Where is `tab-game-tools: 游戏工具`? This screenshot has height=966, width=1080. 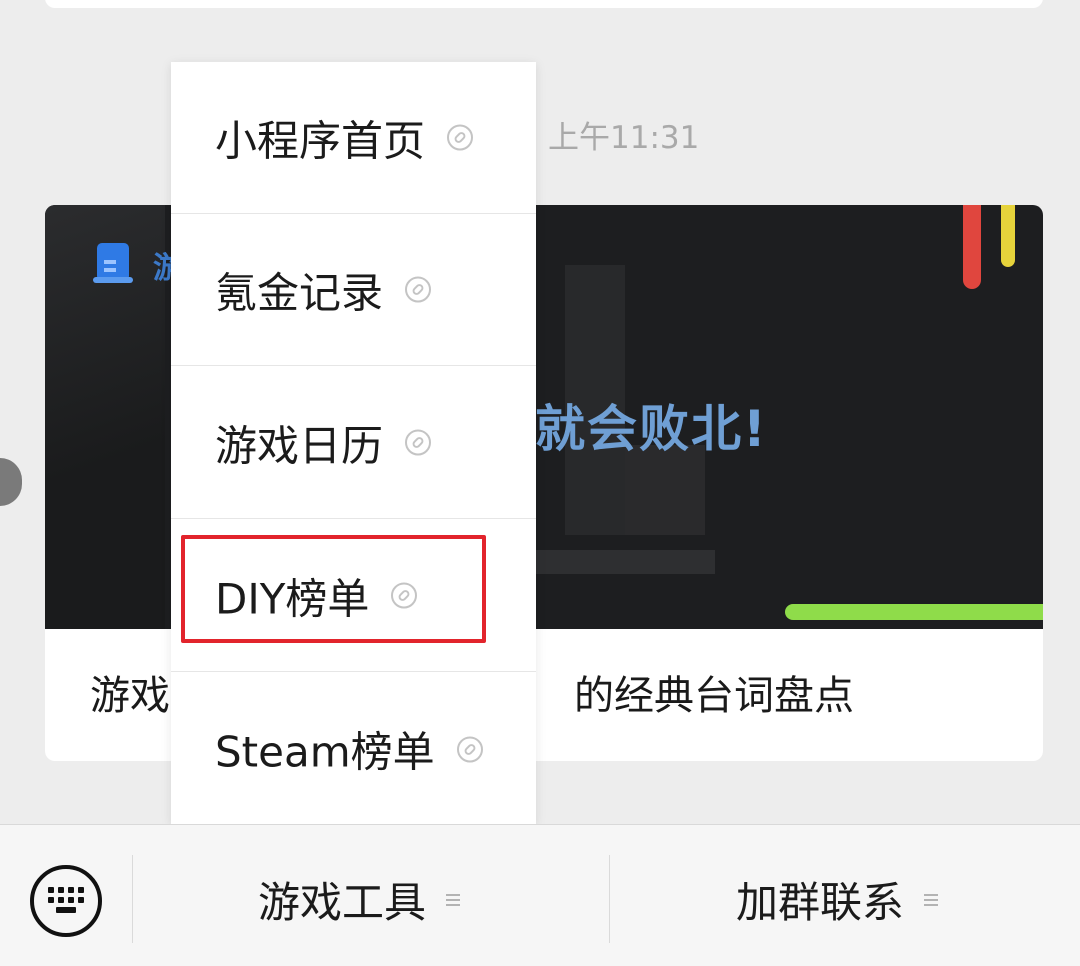 tab-game-tools: 游戏工具 is located at coordinates (359, 899).